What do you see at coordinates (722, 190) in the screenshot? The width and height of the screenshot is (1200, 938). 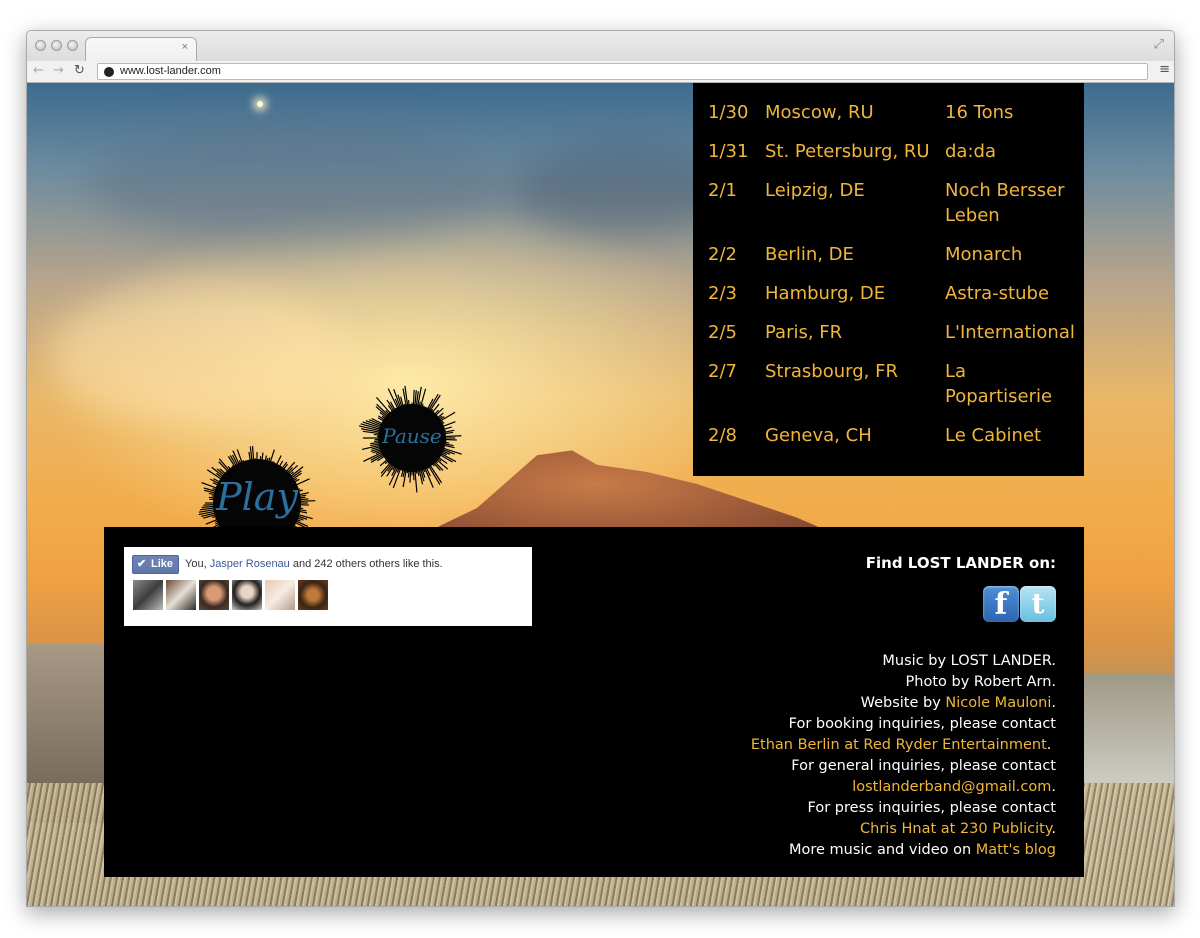 I see `tour-date: 2/1` at bounding box center [722, 190].